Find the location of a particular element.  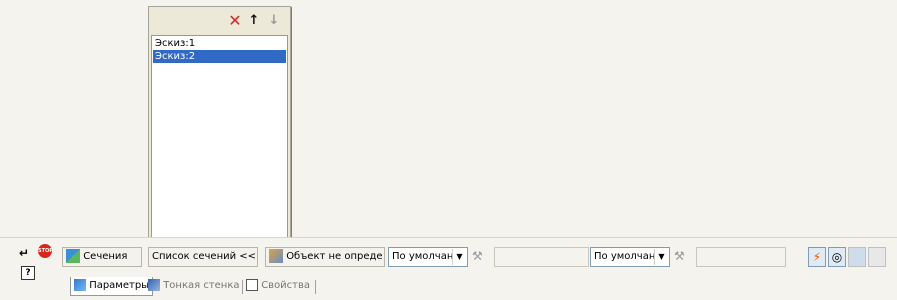

disabled-icon-b is located at coordinates (877, 257).